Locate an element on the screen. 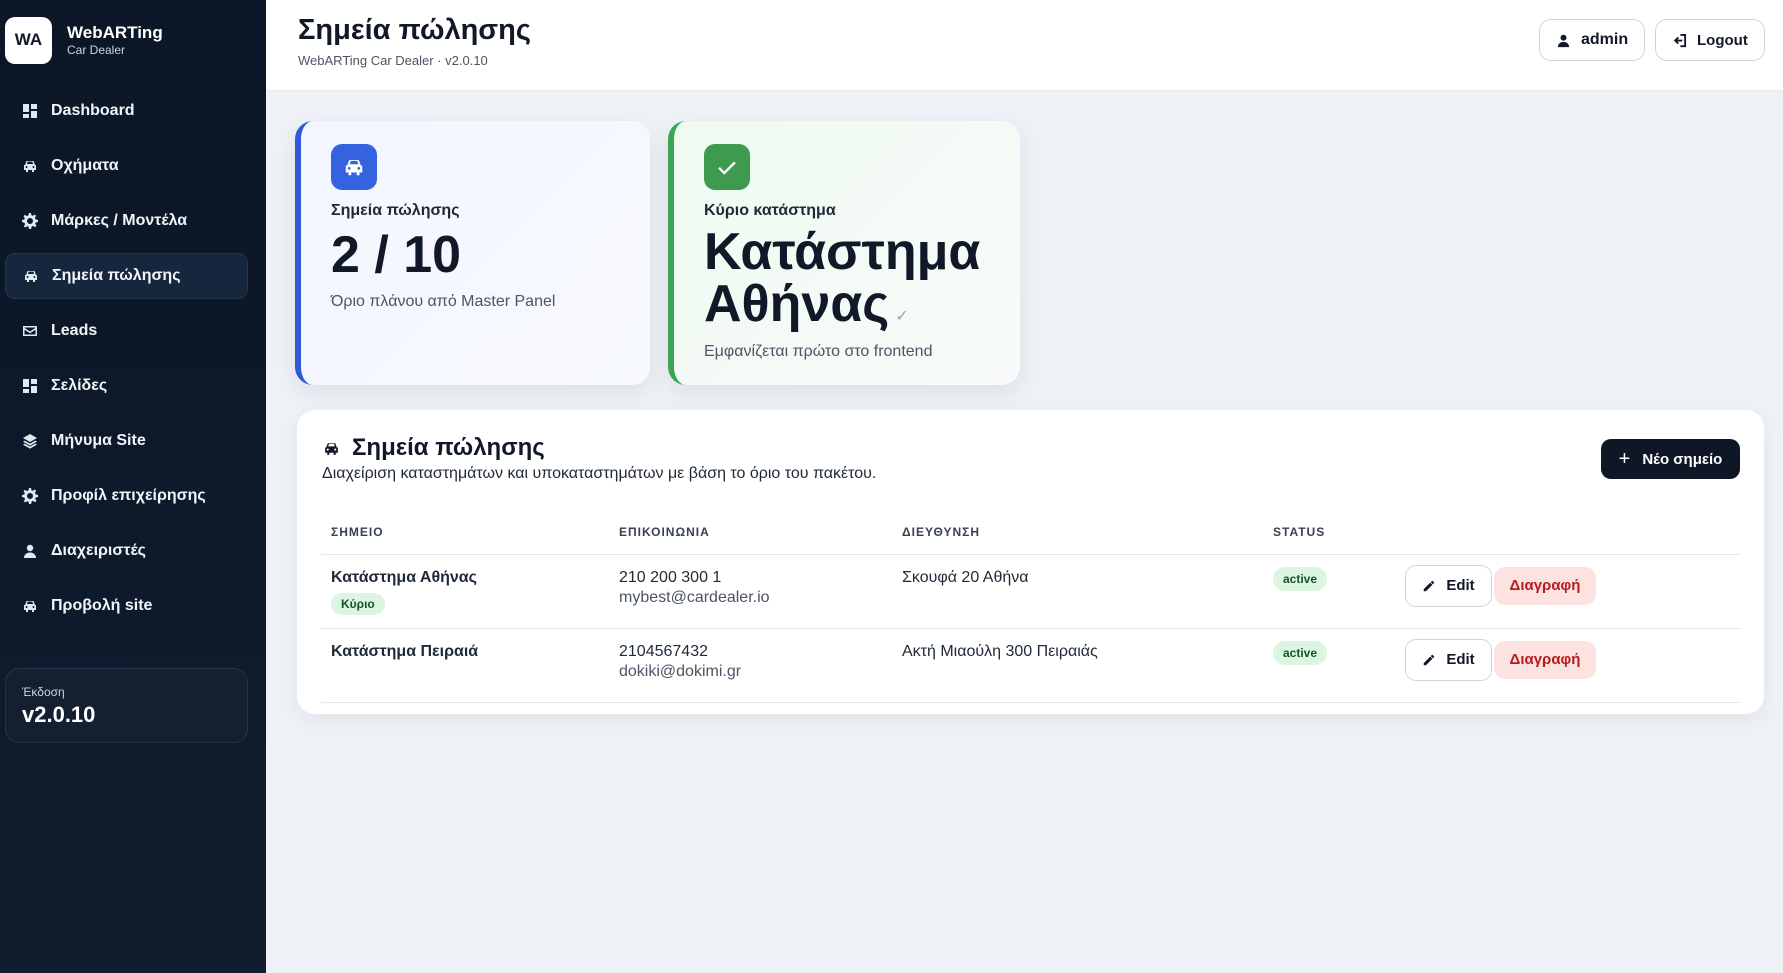  column-header: ΣΗΜΕΙΟ is located at coordinates (465, 532).